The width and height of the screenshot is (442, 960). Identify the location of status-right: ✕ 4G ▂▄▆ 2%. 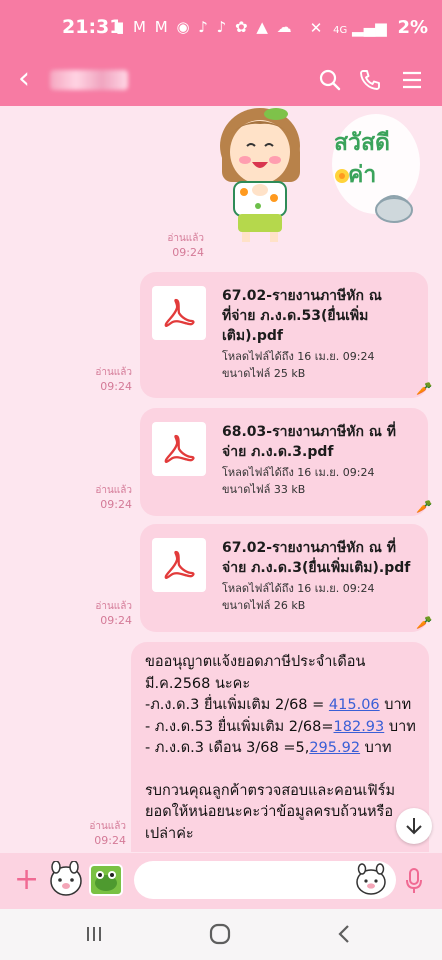
(369, 27).